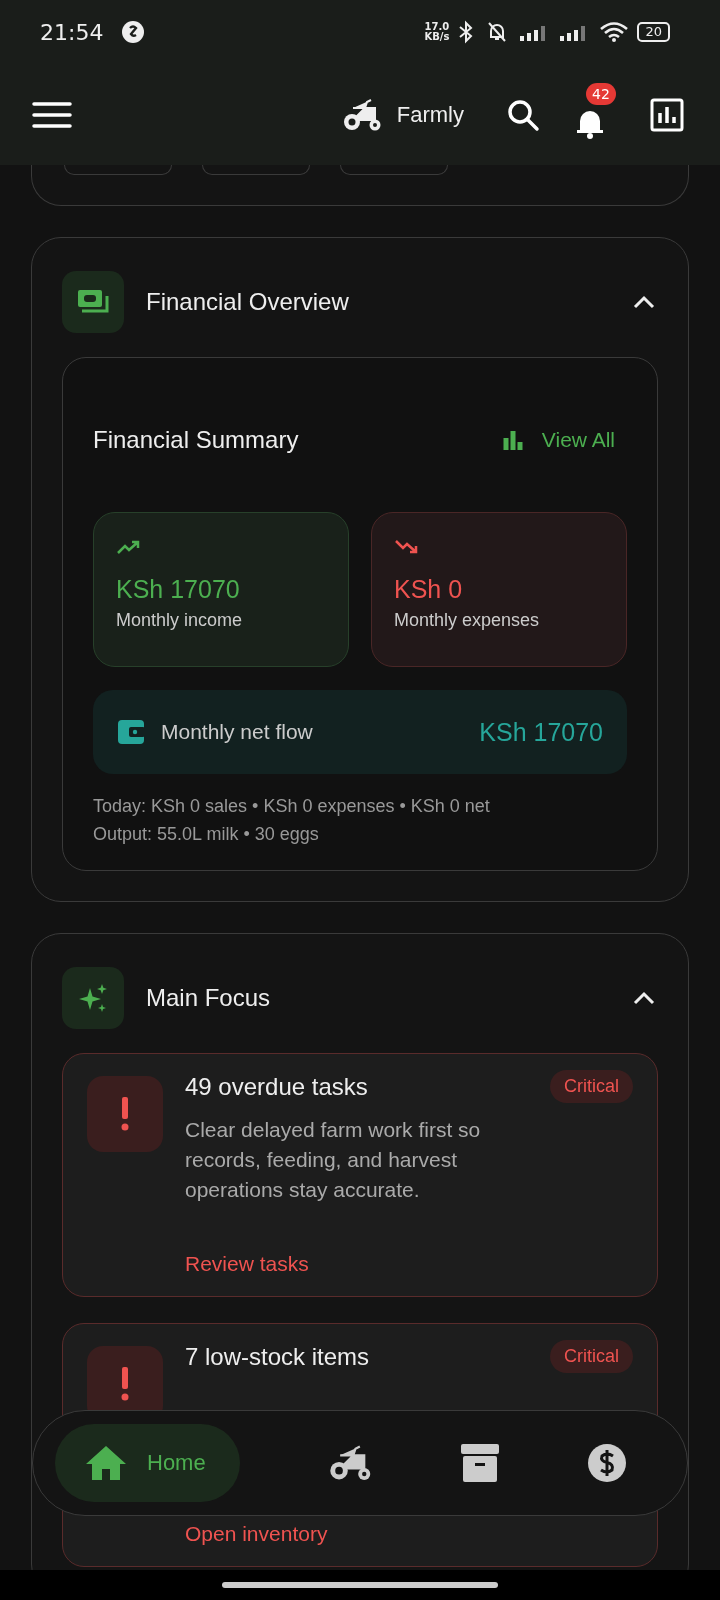 This screenshot has height=1600, width=720. What do you see at coordinates (237, 732) in the screenshot?
I see `net-flow-label: Monthly net flow` at bounding box center [237, 732].